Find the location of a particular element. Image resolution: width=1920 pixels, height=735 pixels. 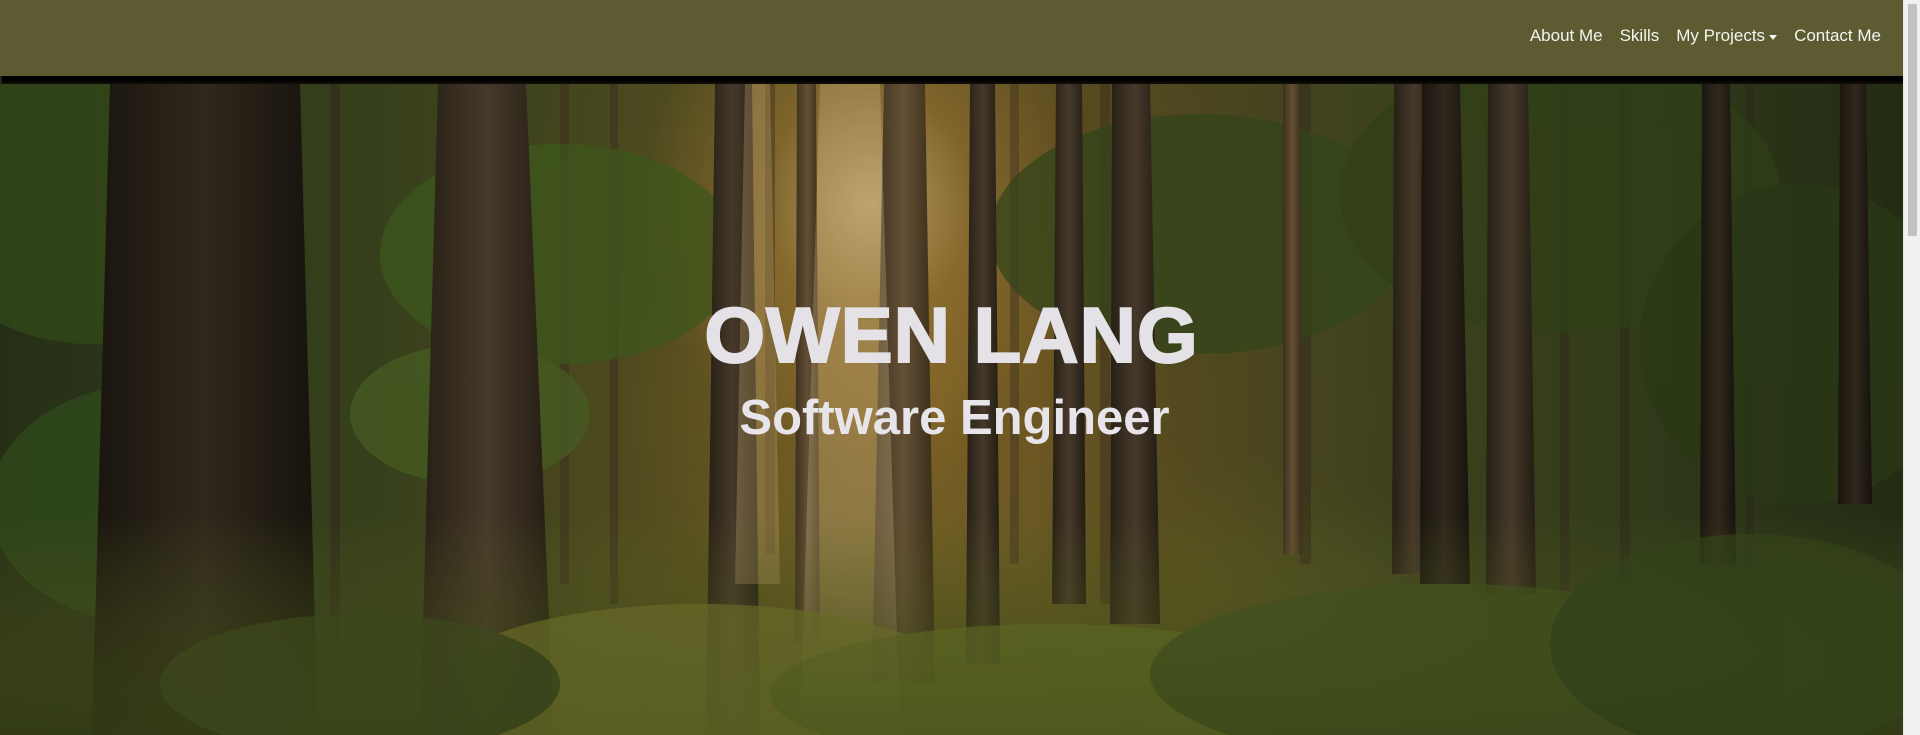

nav-dropdown-my-projects: My Projects is located at coordinates (1727, 36).